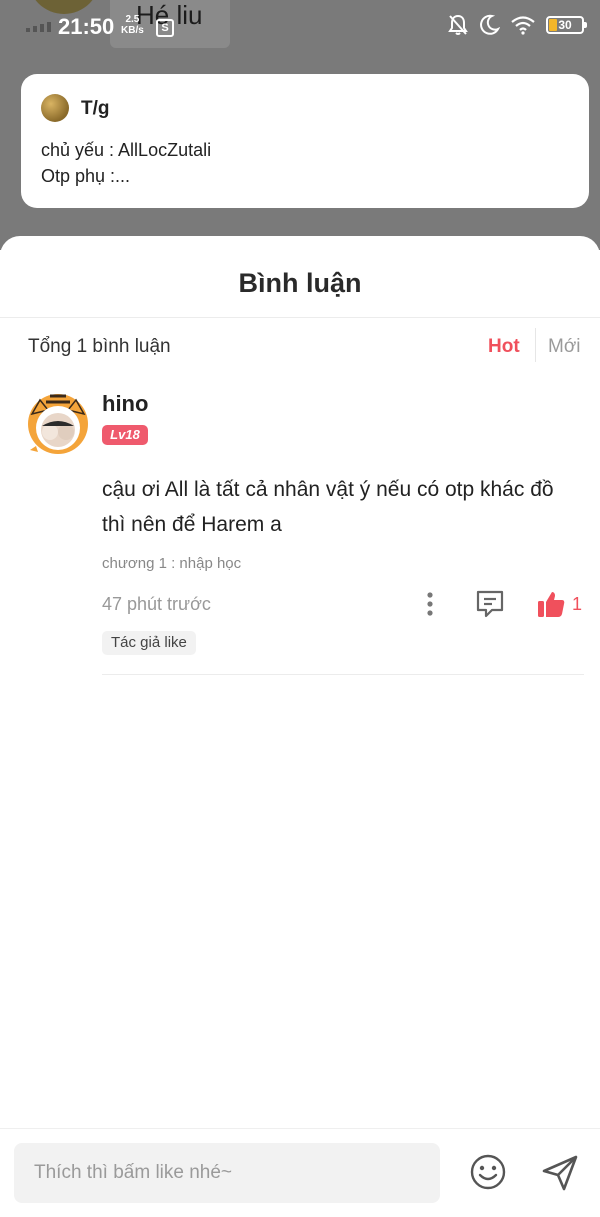 This screenshot has height=1217, width=600. What do you see at coordinates (488, 1172) in the screenshot?
I see `emoji-icon` at bounding box center [488, 1172].